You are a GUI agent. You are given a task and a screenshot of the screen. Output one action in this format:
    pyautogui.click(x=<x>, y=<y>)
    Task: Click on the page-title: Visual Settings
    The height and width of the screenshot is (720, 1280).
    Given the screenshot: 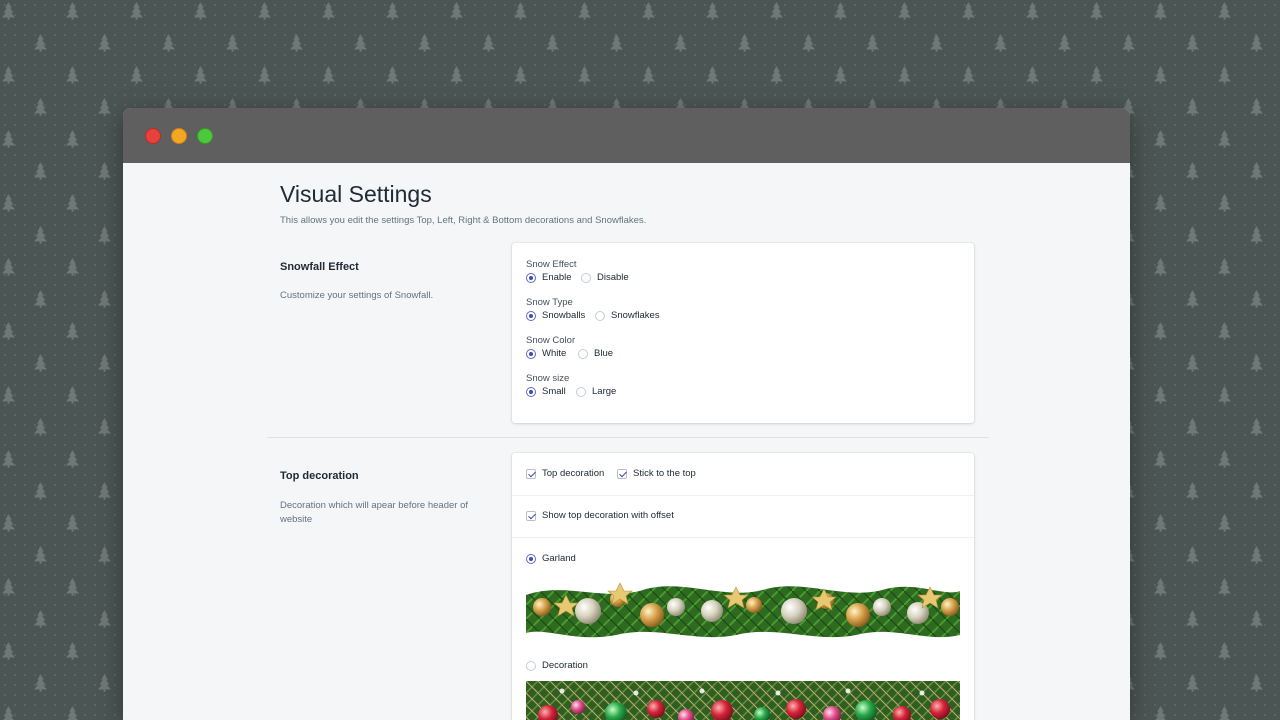 What is the action you would take?
    pyautogui.click(x=356, y=194)
    